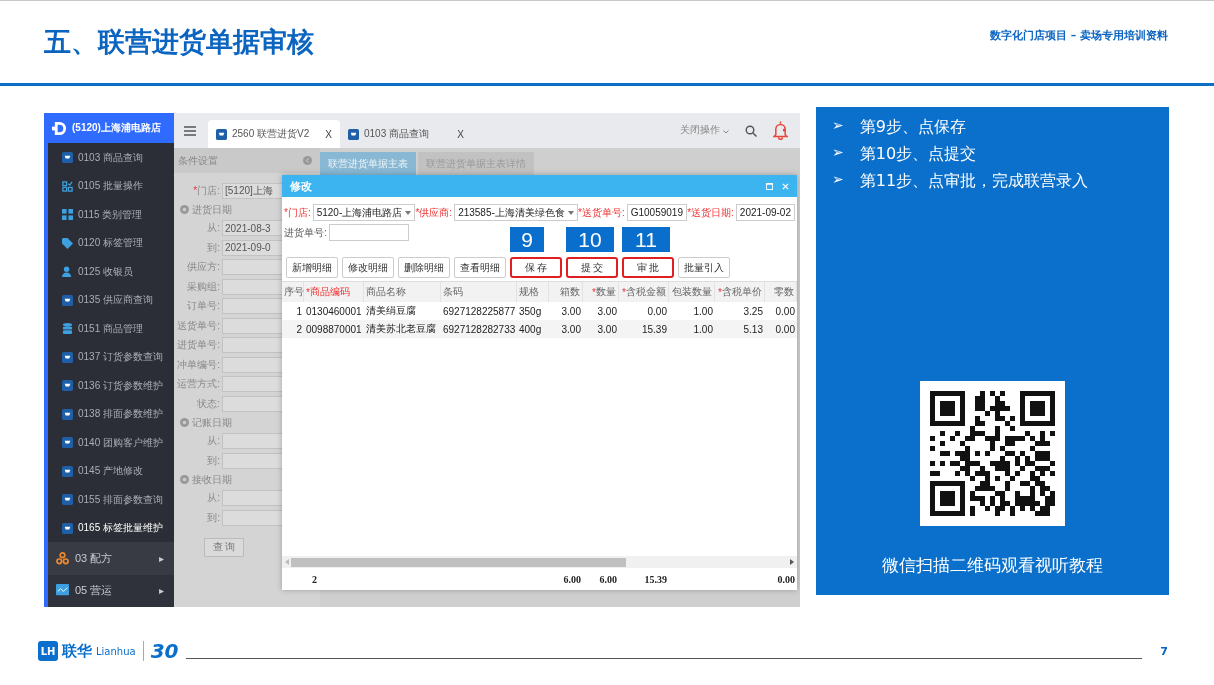 Image resolution: width=1214 pixels, height=685 pixels. What do you see at coordinates (334, 329) in the screenshot?
I see `table-cell-text: 0098870001` at bounding box center [334, 329].